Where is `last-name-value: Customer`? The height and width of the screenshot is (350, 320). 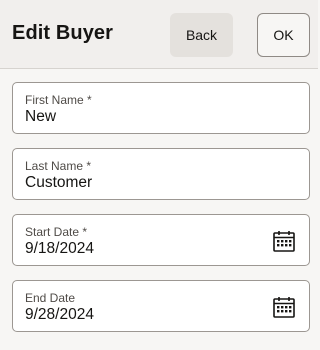
last-name-value: Customer is located at coordinates (58, 183).